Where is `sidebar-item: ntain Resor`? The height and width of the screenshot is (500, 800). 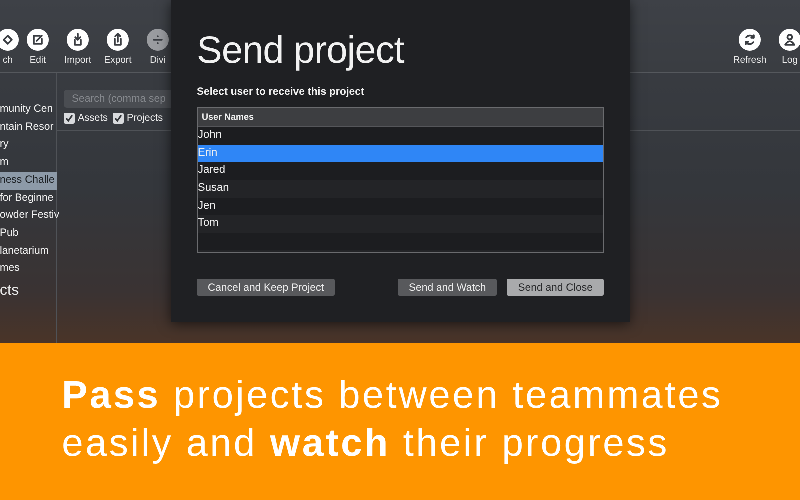 sidebar-item: ntain Resor is located at coordinates (28, 127).